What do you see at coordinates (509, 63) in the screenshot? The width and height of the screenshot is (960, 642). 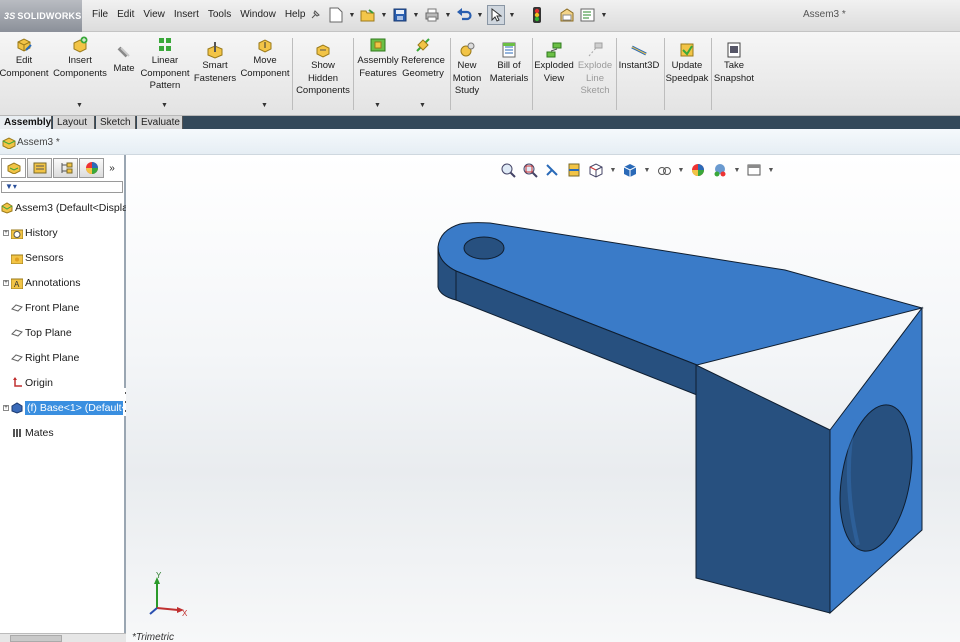 I see `bill-of-materials-button: Bill of Materials` at bounding box center [509, 63].